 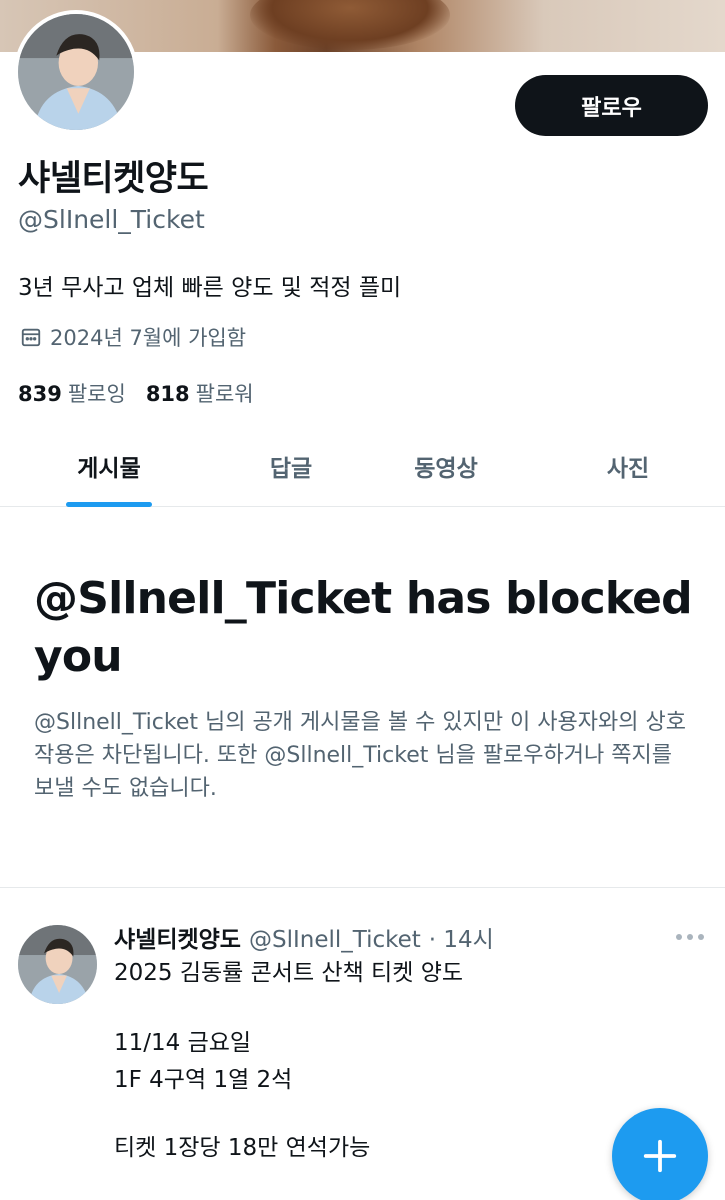 I want to click on tweet-text-line: 티켓 1장당 18만 연석가능, so click(x=242, y=1148).